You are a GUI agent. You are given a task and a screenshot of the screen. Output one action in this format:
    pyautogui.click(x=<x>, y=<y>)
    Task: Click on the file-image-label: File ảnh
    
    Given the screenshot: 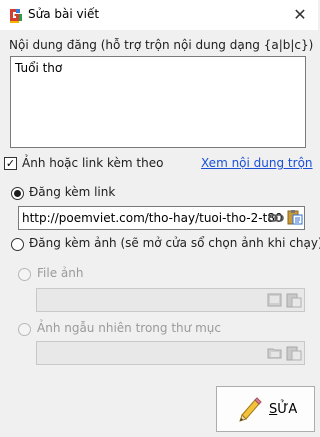 What is the action you would take?
    pyautogui.click(x=60, y=273)
    